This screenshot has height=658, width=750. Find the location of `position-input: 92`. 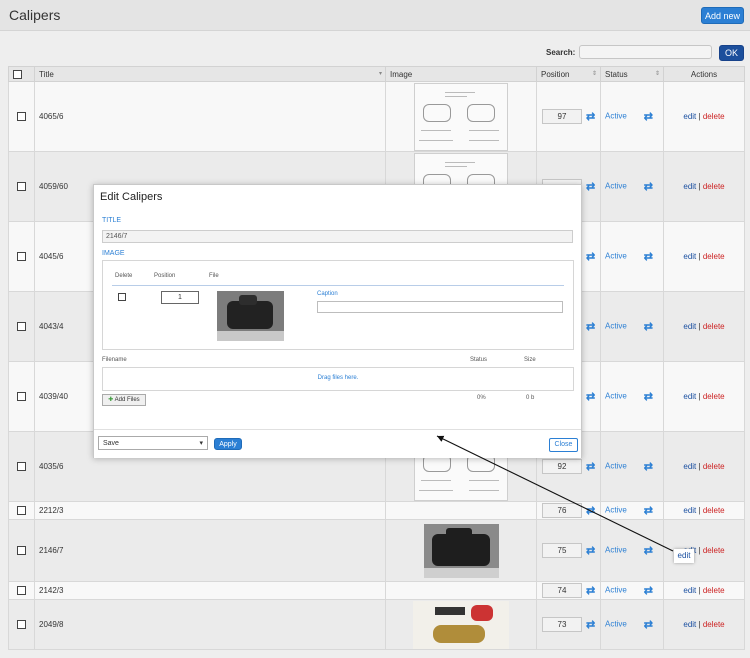

position-input: 92 is located at coordinates (562, 466).